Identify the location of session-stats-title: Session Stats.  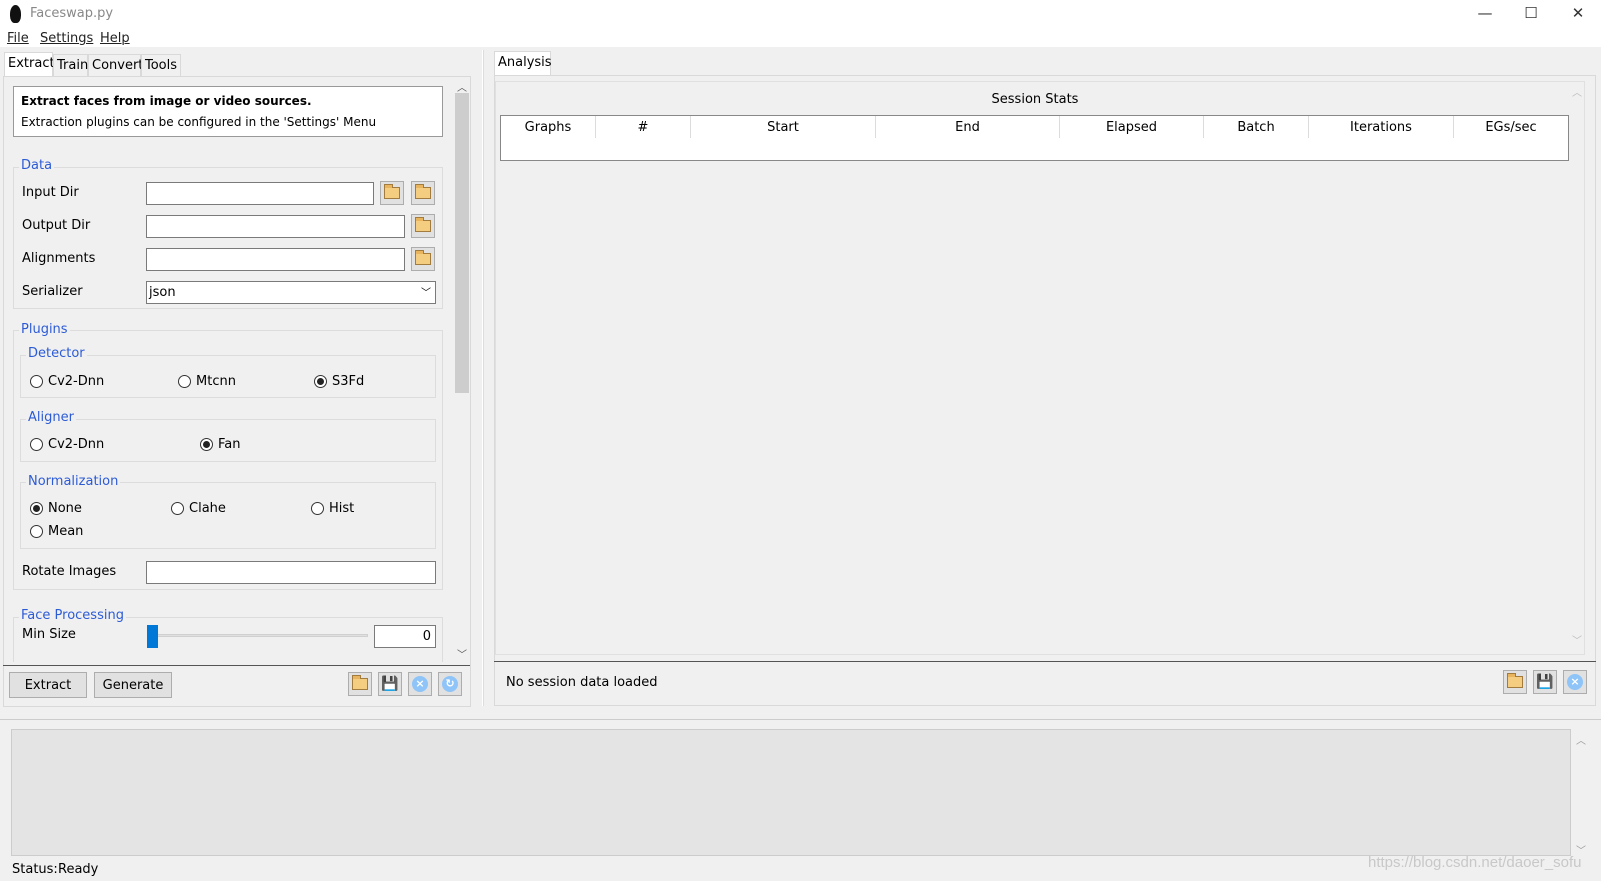
(1035, 99).